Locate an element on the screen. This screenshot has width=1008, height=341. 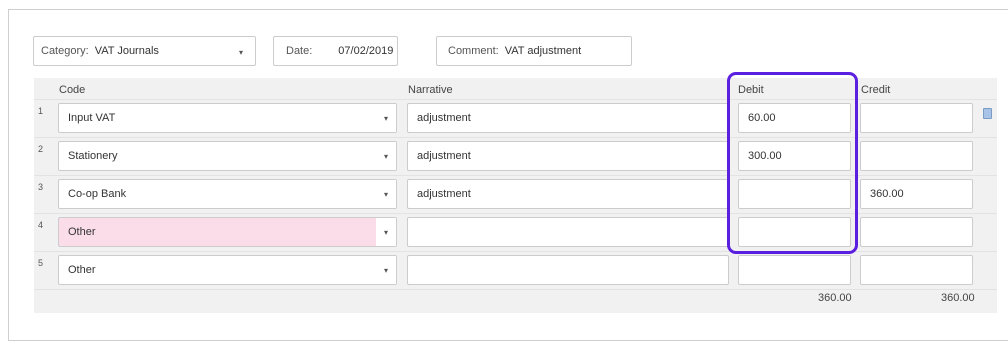
note-icon is located at coordinates (987, 113).